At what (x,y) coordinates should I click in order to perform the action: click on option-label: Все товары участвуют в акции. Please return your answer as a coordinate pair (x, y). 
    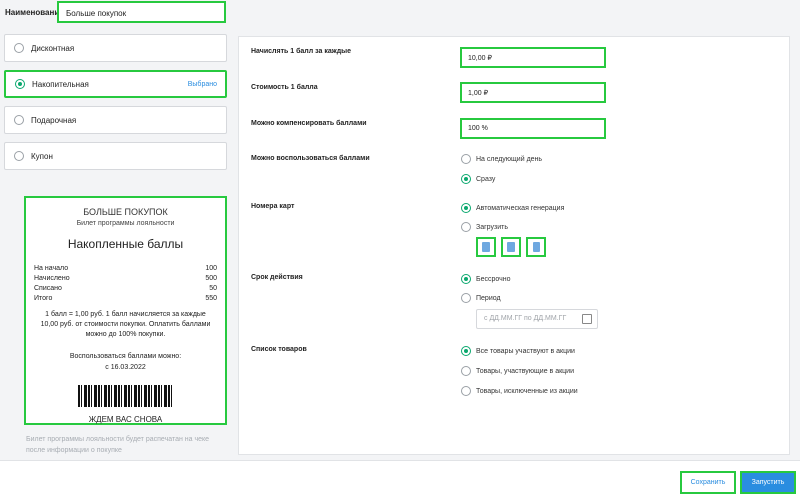
    Looking at the image, I should click on (525, 351).